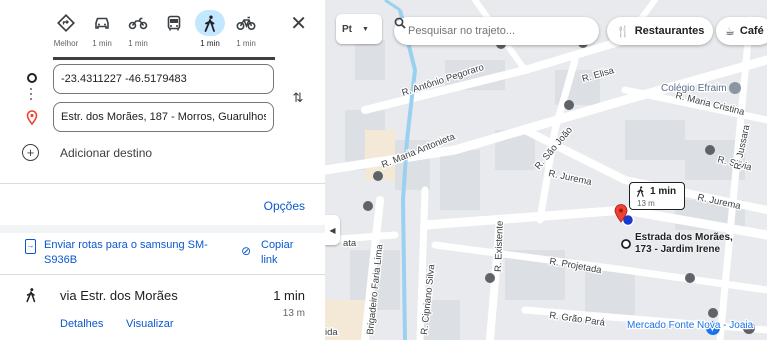 This screenshot has width=767, height=340. I want to click on origin-circle-icon, so click(32, 78).